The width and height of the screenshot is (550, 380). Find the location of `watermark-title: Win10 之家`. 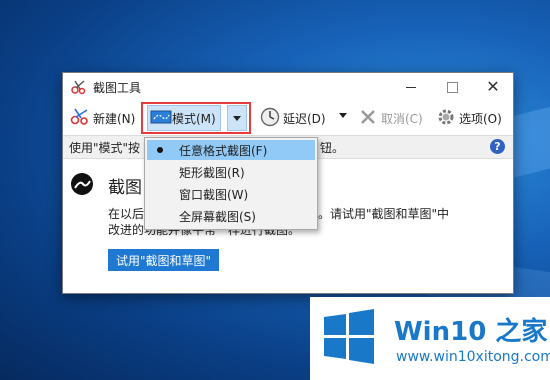

watermark-title: Win10 之家 is located at coordinates (471, 332).